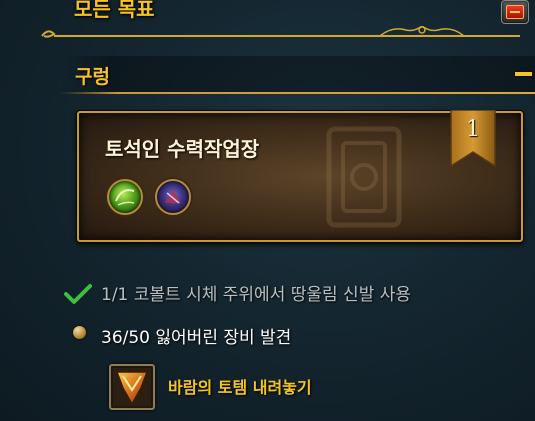 This screenshot has height=421, width=535. Describe the element at coordinates (173, 197) in the screenshot. I see `reward-purple-crystal-icon` at that location.